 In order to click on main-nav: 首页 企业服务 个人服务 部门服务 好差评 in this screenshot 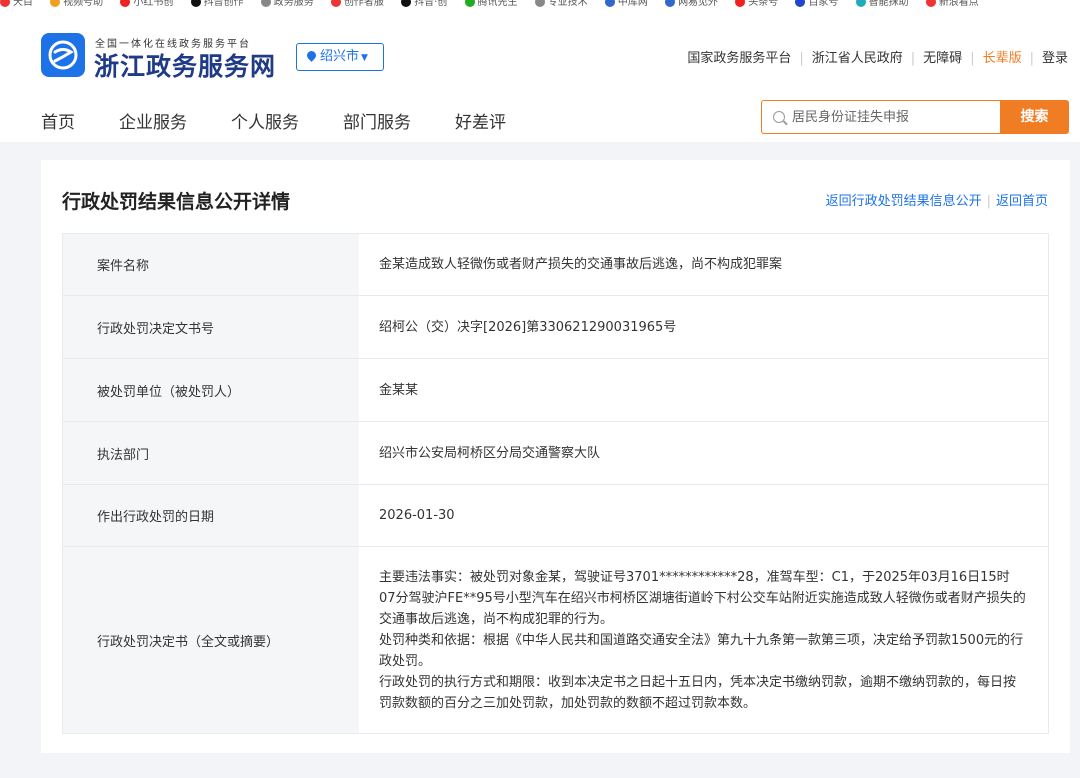, I will do `click(295, 120)`.